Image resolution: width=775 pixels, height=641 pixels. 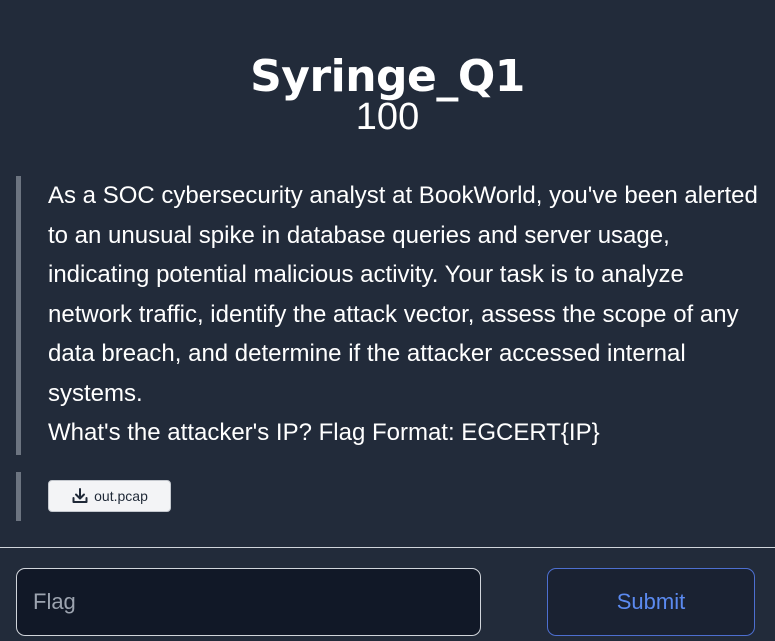 I want to click on submit-button: Submit, so click(x=651, y=602).